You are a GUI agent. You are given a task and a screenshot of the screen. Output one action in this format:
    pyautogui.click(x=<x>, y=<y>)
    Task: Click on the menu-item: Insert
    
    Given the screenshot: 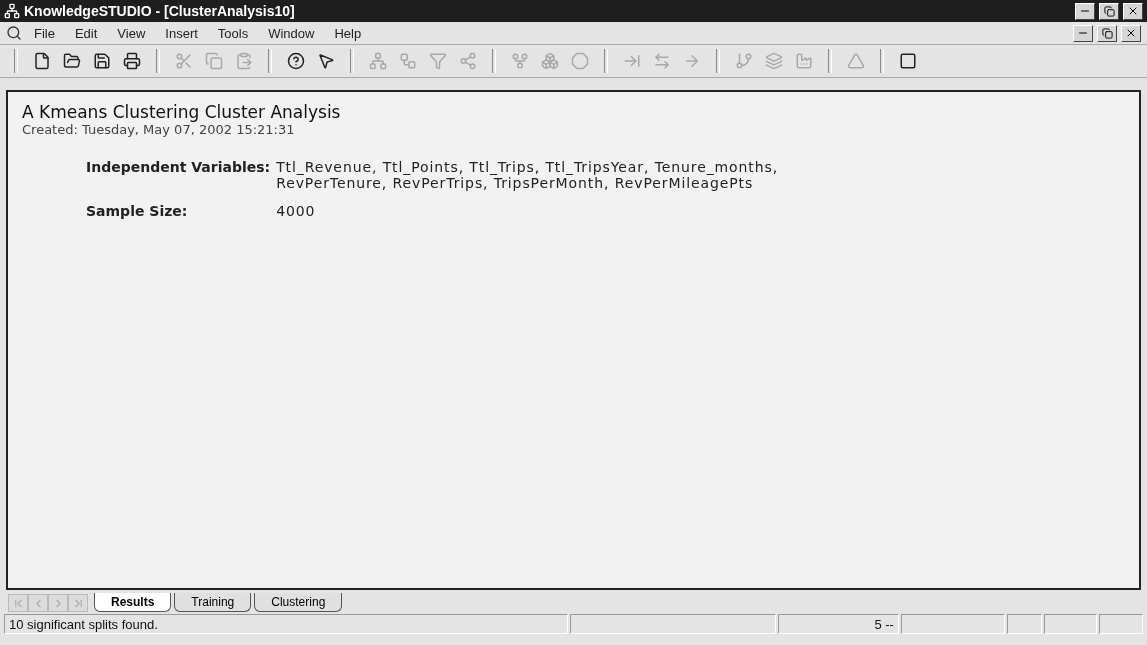 What is the action you would take?
    pyautogui.click(x=181, y=33)
    